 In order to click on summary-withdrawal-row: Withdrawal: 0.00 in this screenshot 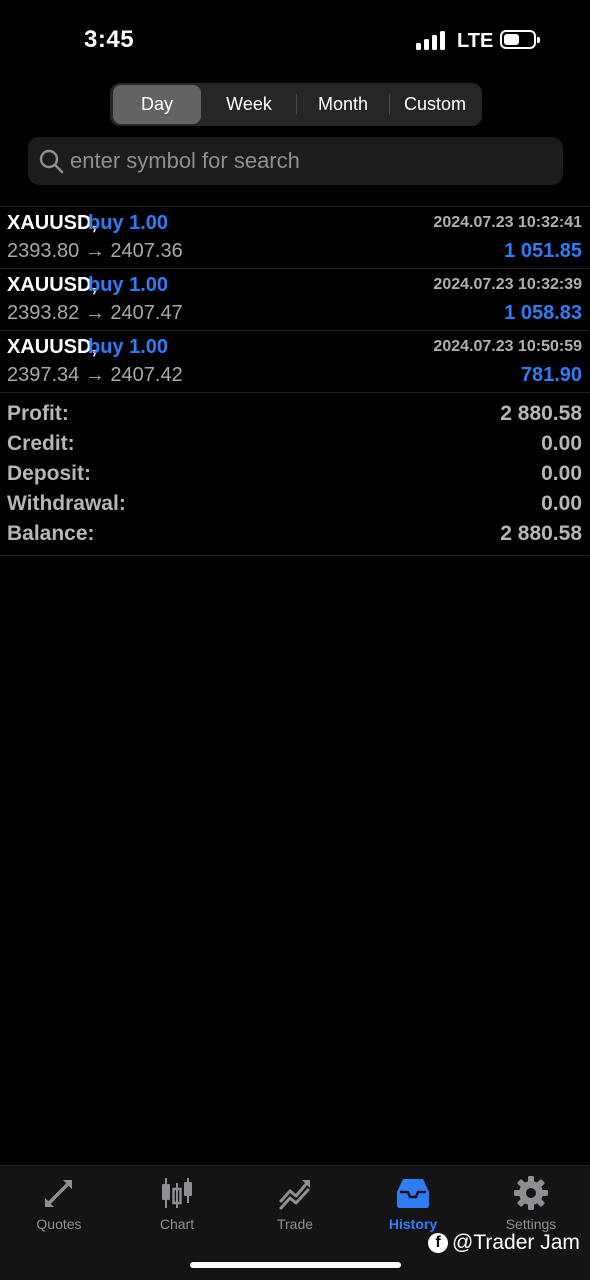, I will do `click(295, 503)`.